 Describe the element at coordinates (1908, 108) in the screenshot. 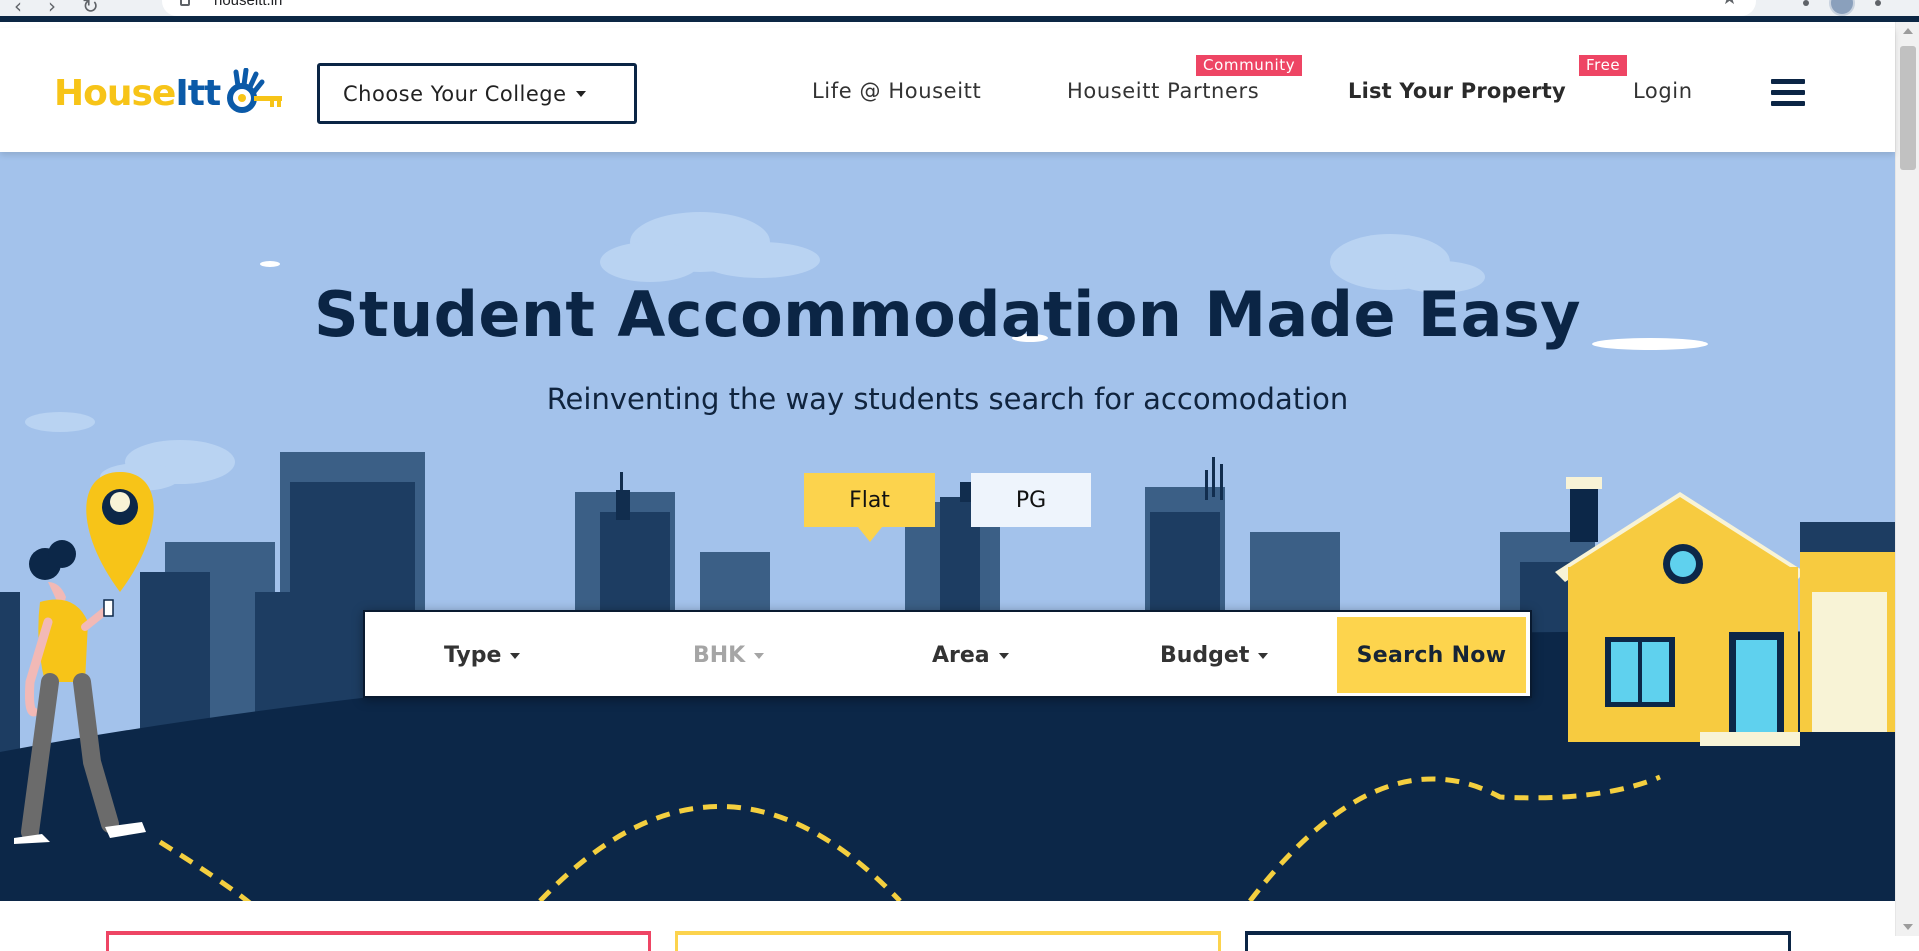

I see `scroll-thumb` at that location.